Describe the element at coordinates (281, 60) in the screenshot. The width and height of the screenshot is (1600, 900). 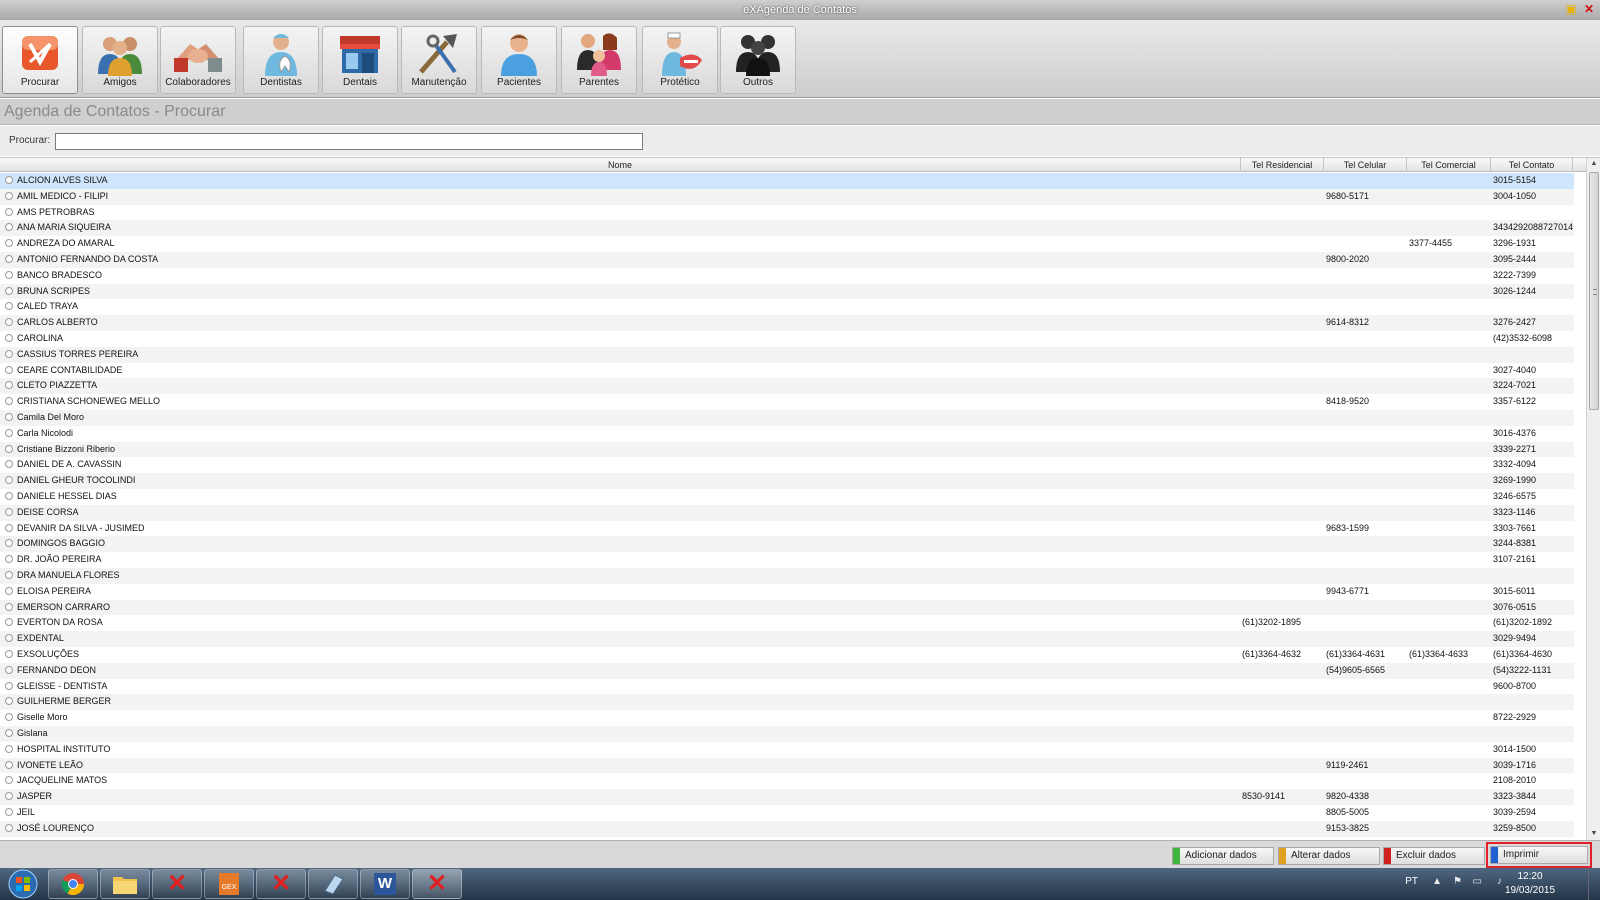
I see `toolbar-button-dentistas: Dentistas` at that location.